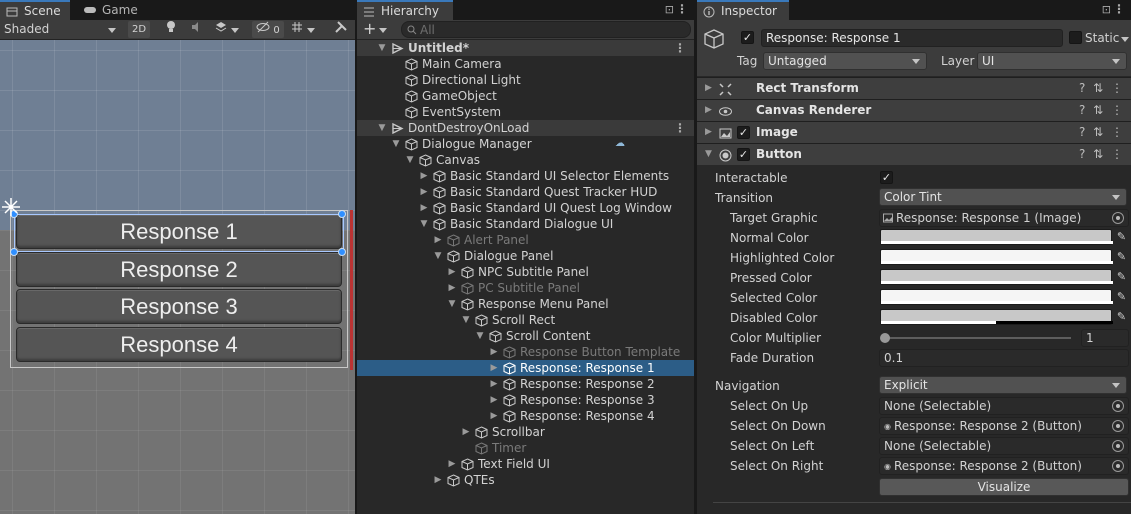  Describe the element at coordinates (914, 110) in the screenshot. I see `component-canvas-renderer: ▶ Canvas Renderer ? ⇅ ⋮` at that location.